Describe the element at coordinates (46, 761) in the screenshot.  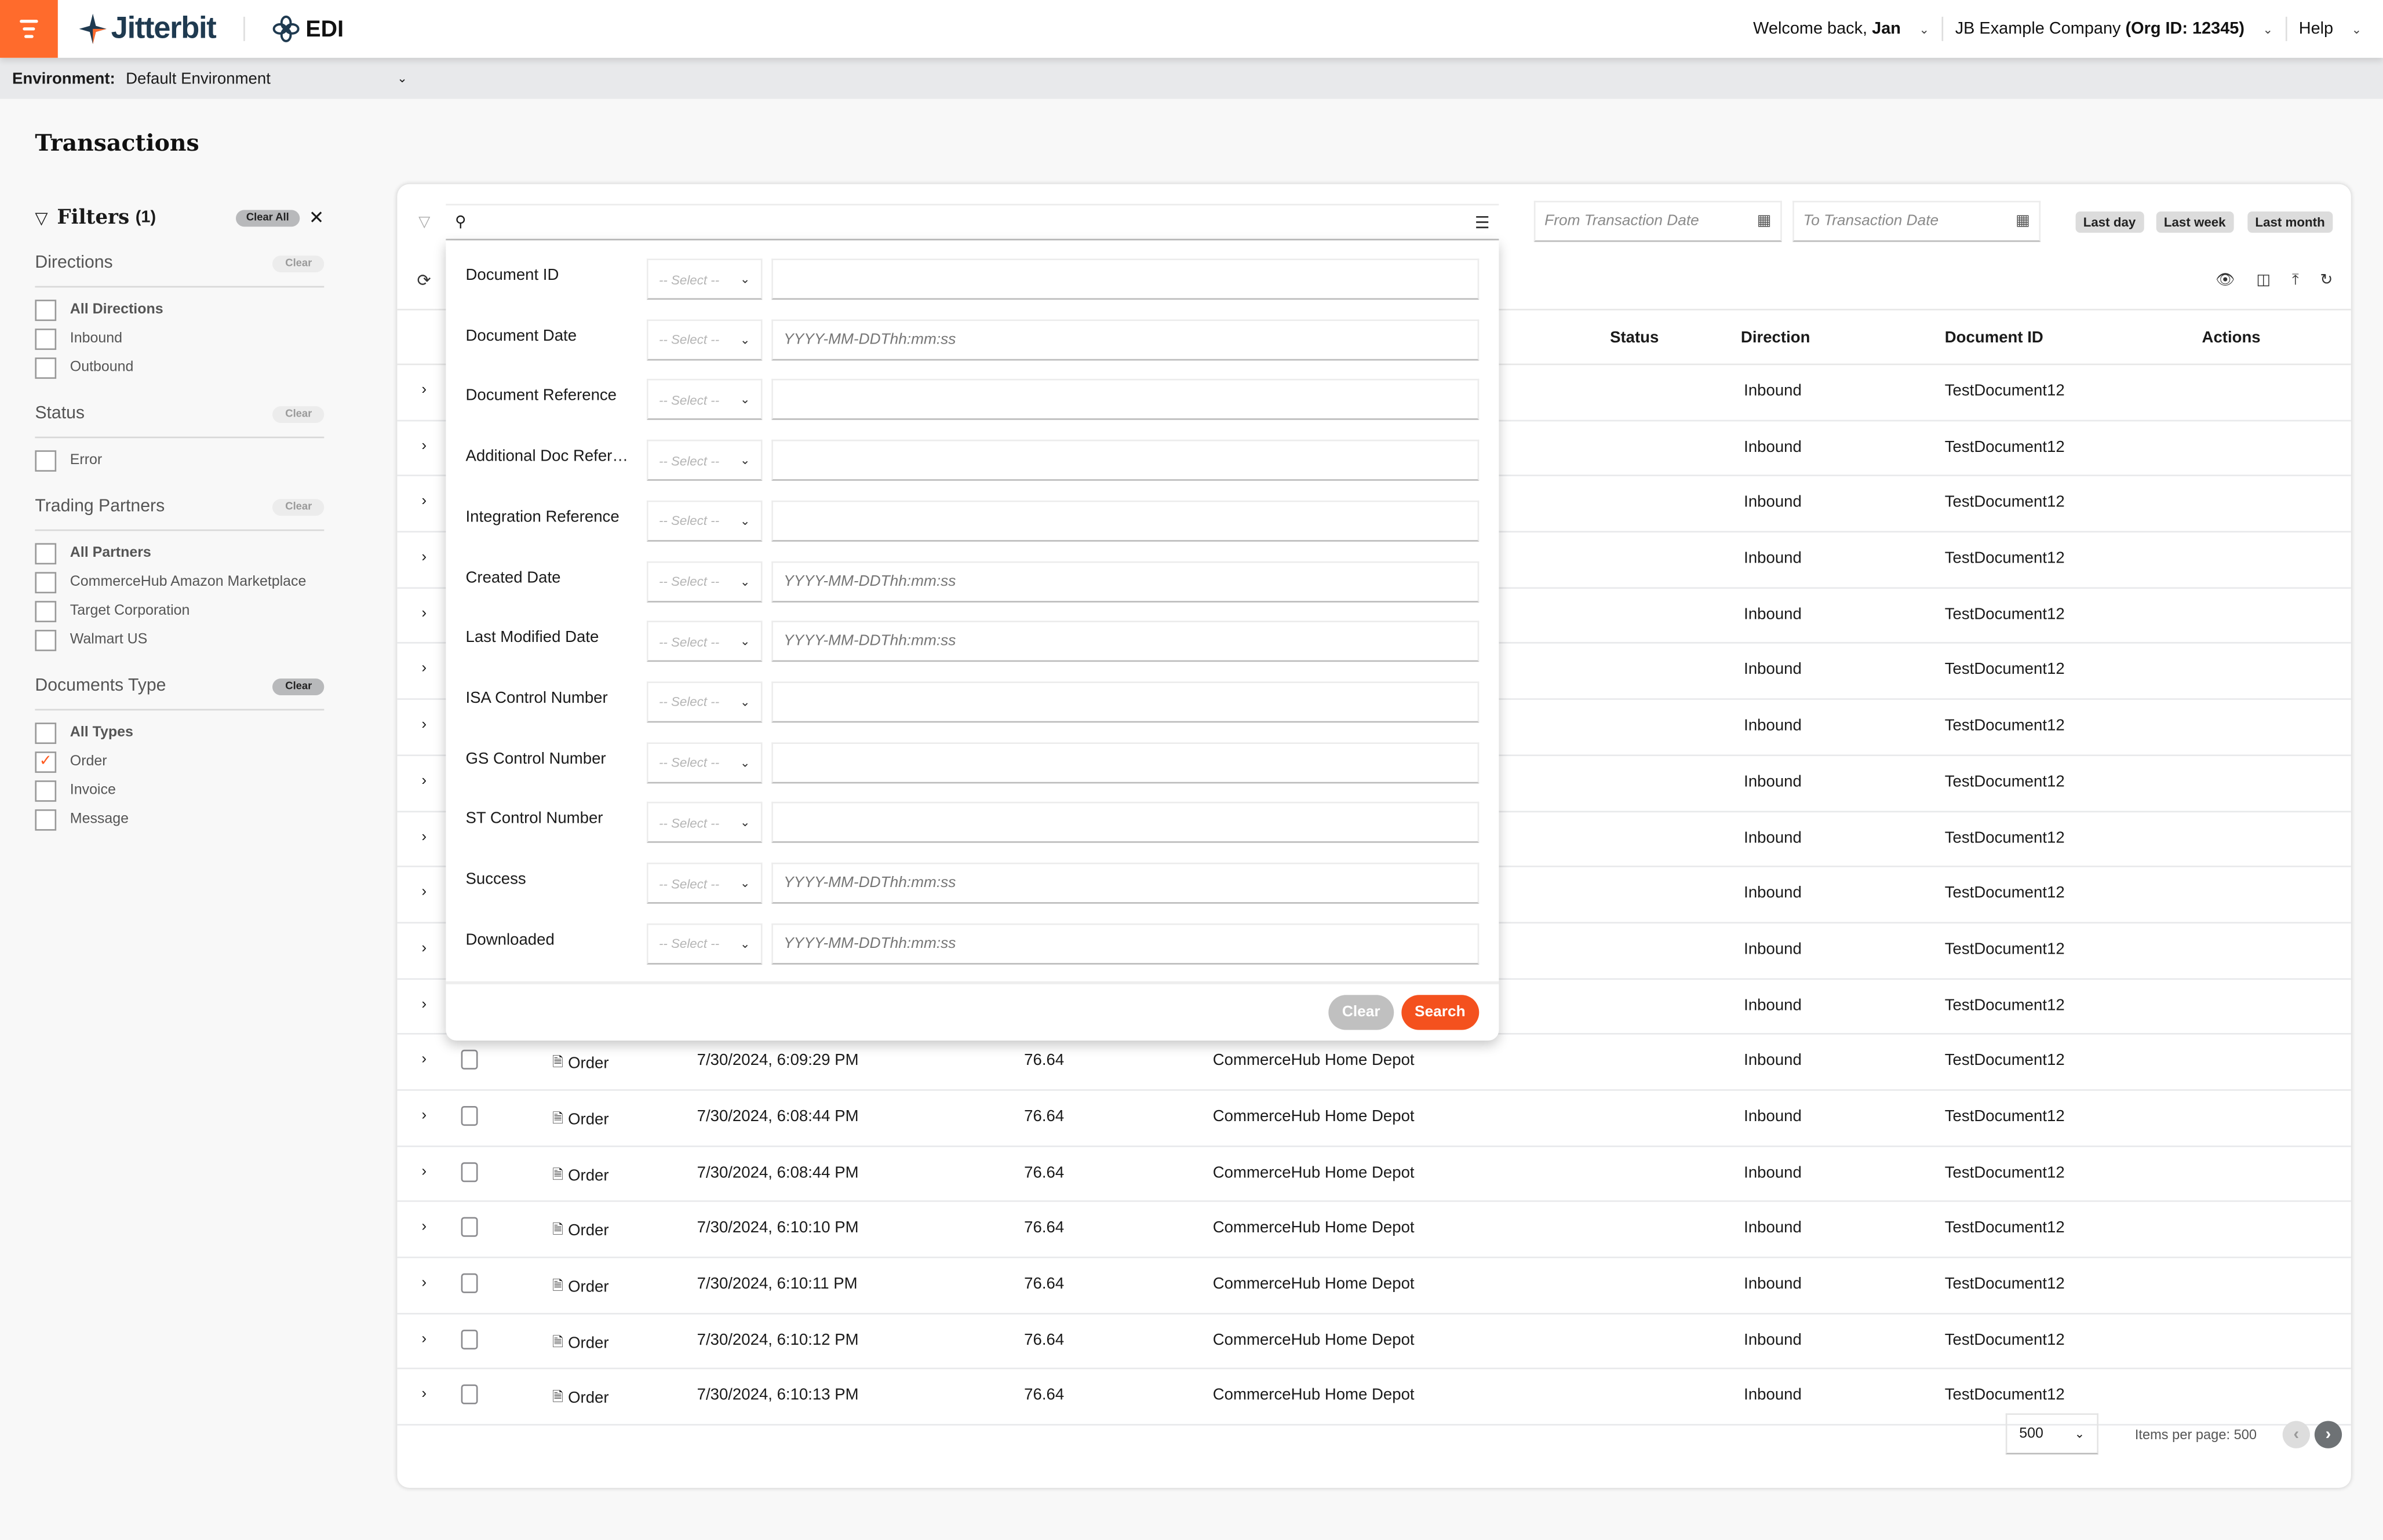
I see `checkbox: ✓` at that location.